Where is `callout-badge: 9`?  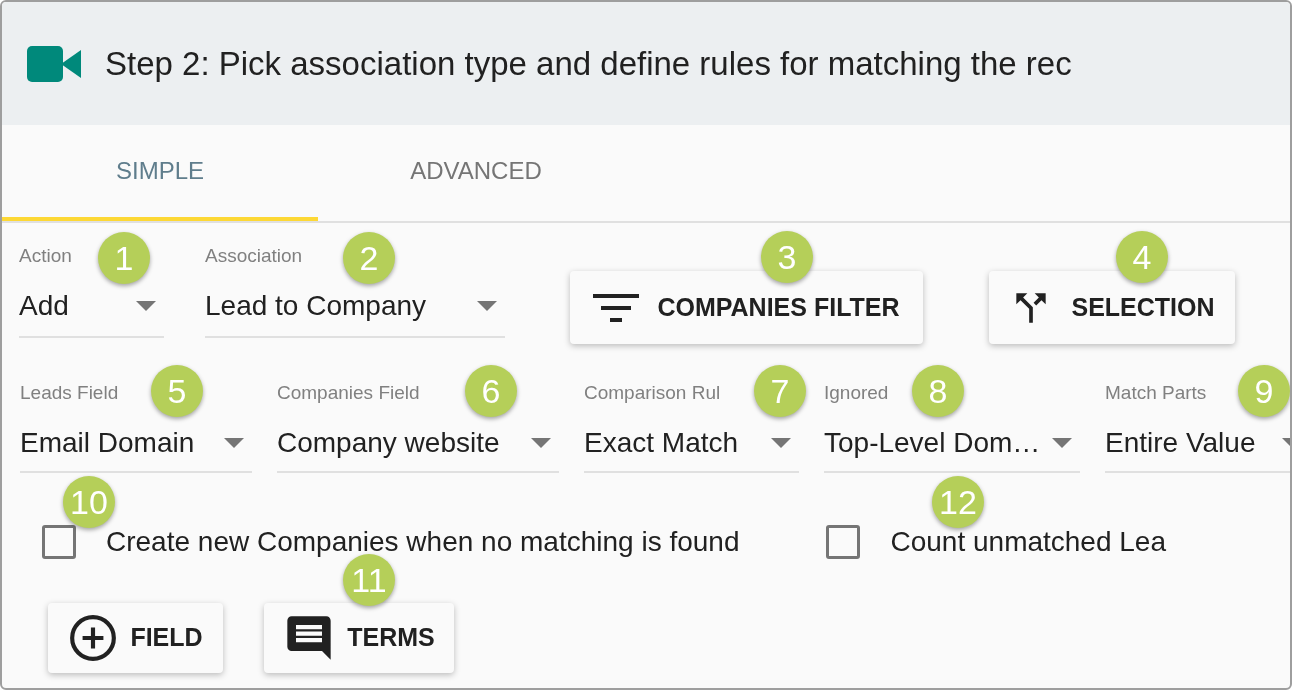
callout-badge: 9 is located at coordinates (1264, 391).